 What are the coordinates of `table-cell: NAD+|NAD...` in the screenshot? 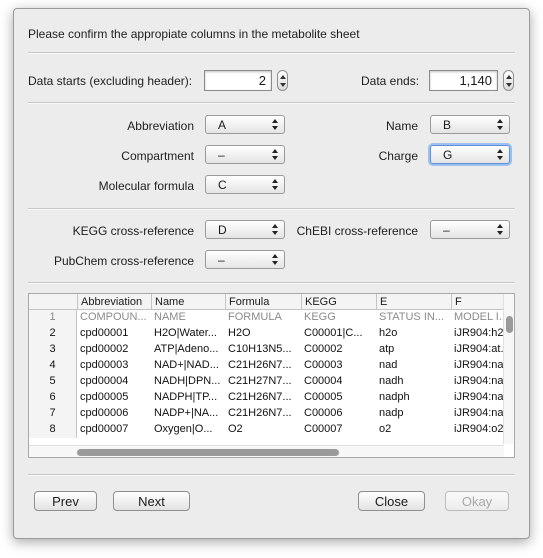 It's located at (186, 365).